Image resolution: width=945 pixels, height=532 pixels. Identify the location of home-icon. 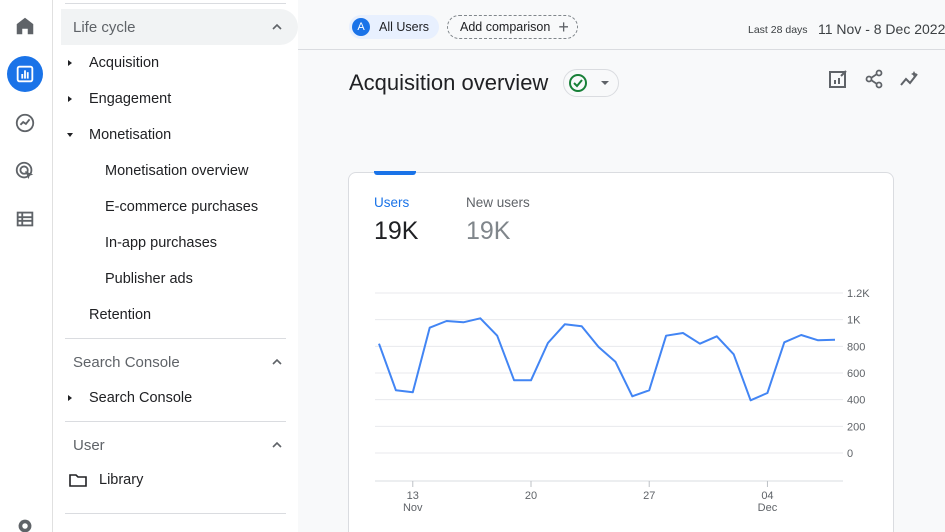
(25, 26).